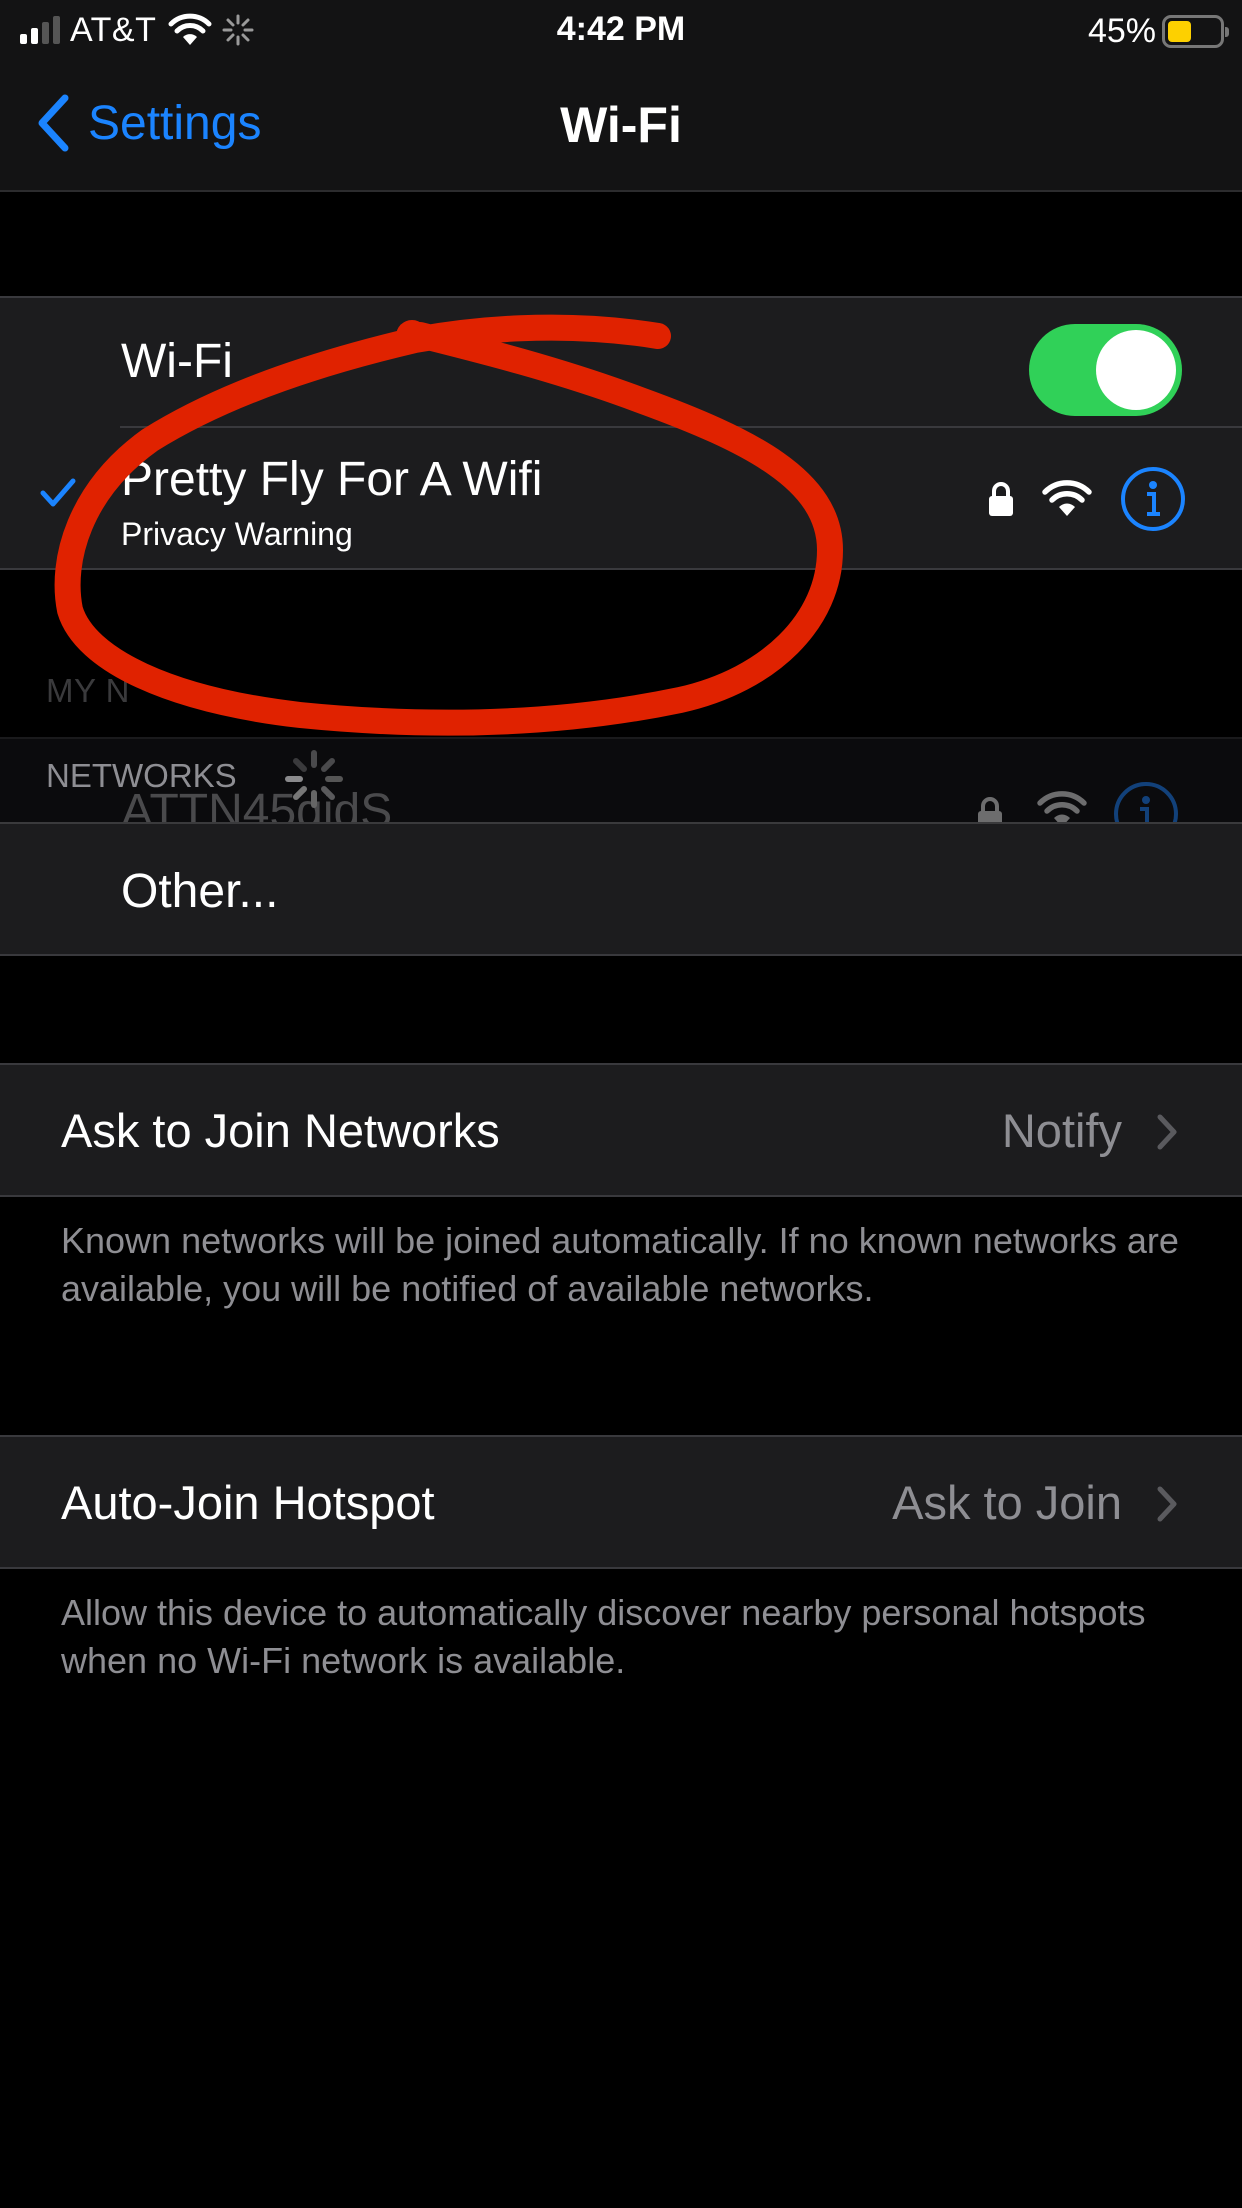 Image resolution: width=1242 pixels, height=2208 pixels. Describe the element at coordinates (1007, 1502) in the screenshot. I see `auto-join-hotspot-value: Ask to Join` at that location.